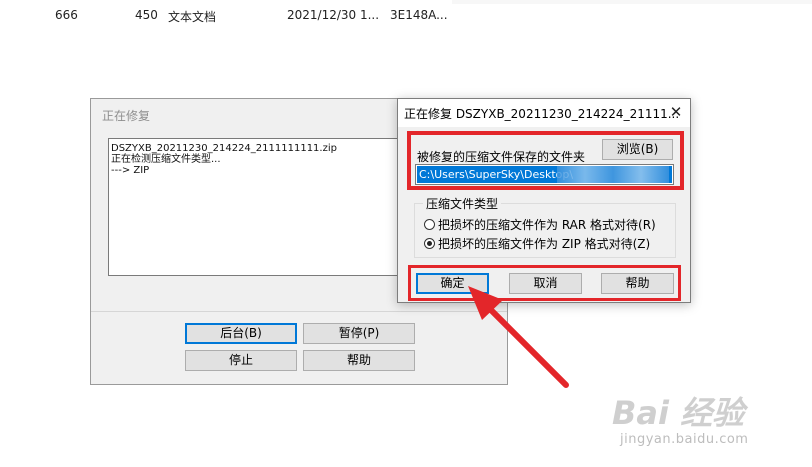 The height and width of the screenshot is (467, 812). I want to click on highlight-box-buttons, so click(544, 283).